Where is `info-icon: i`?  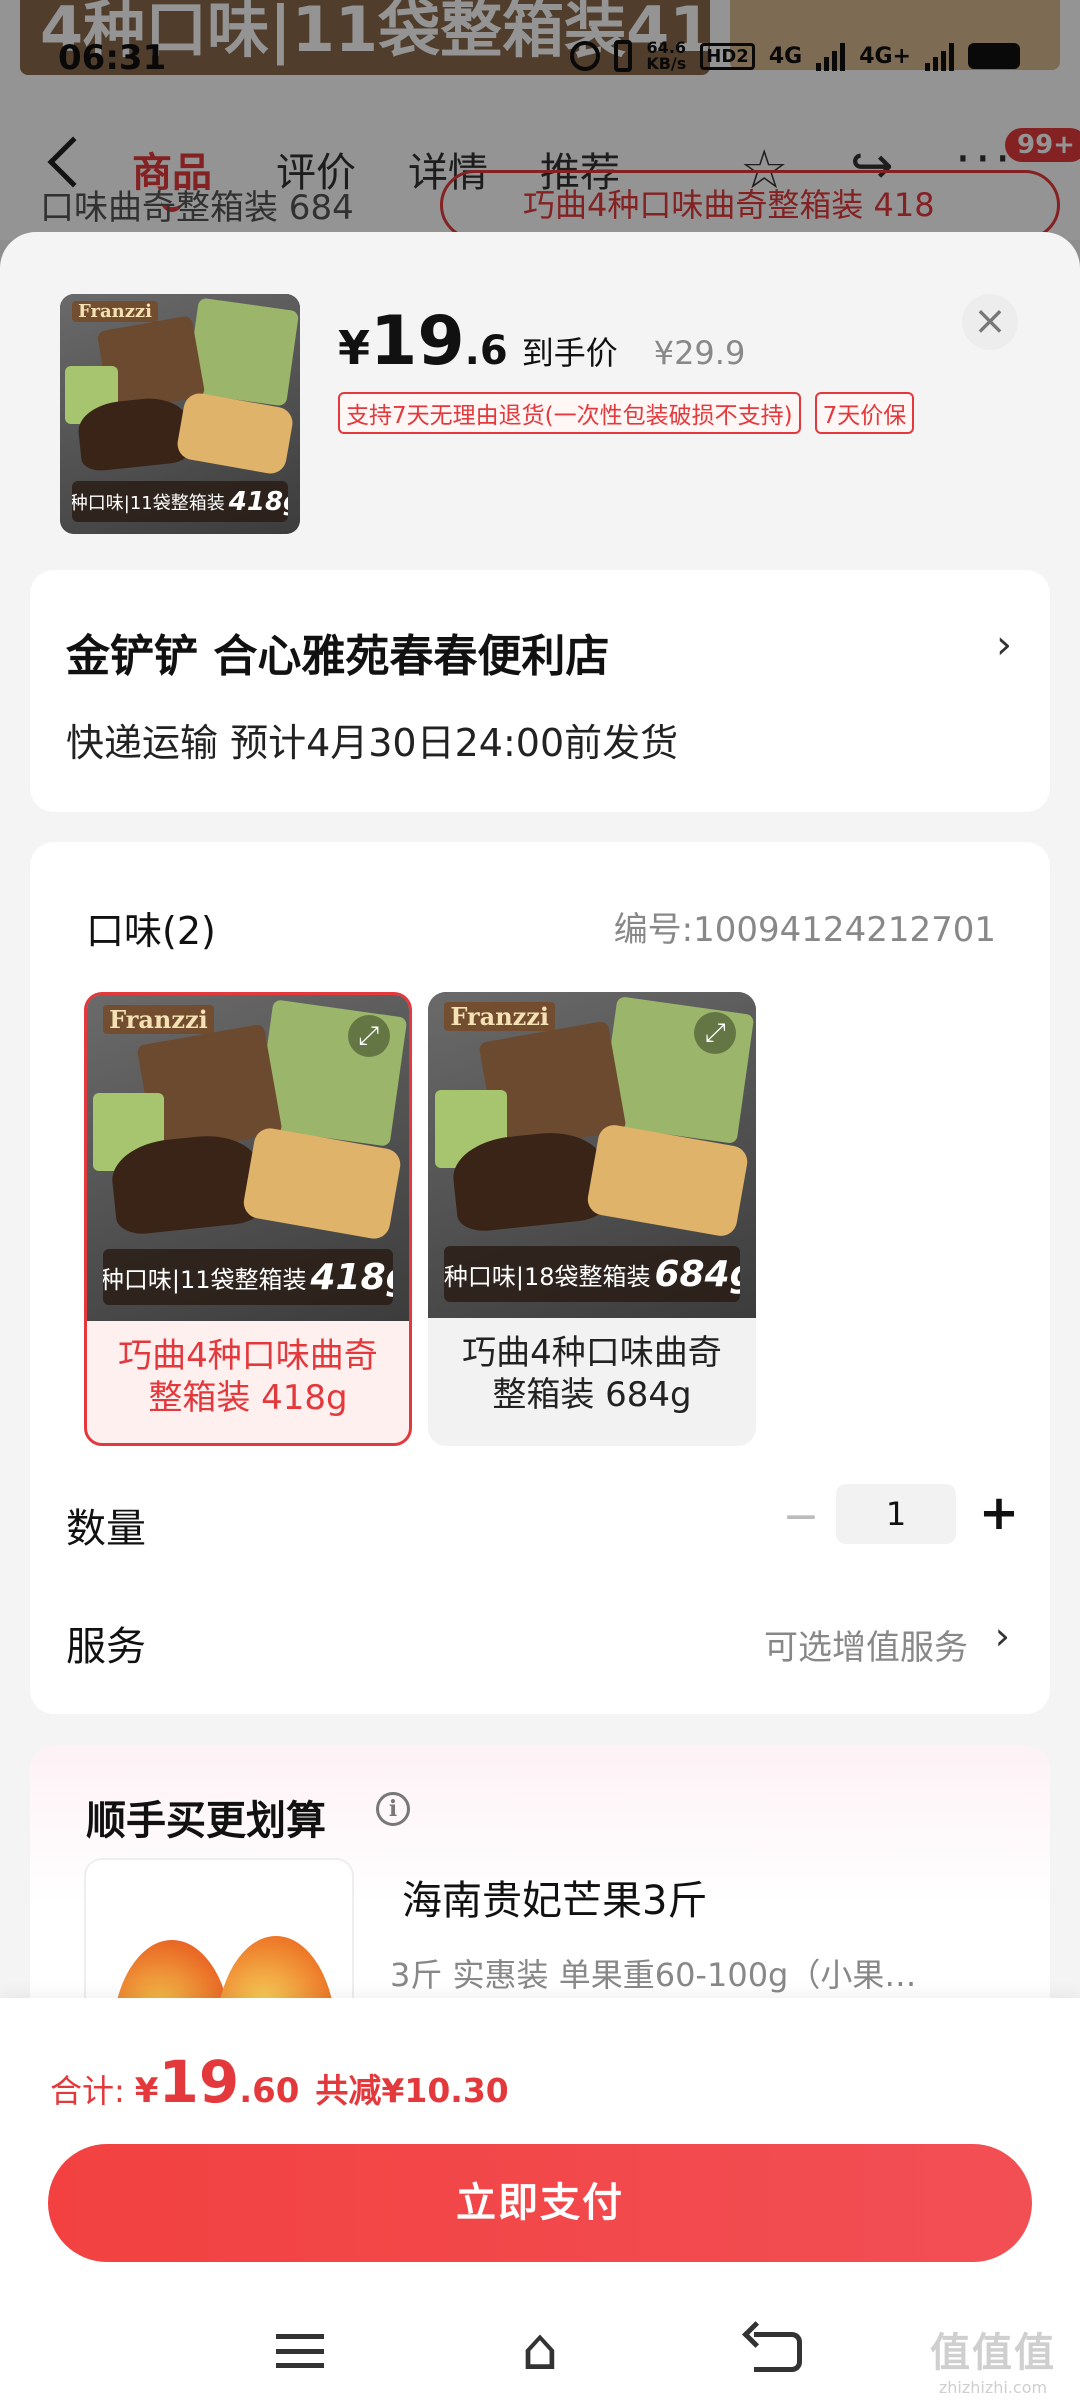
info-icon: i is located at coordinates (393, 1809).